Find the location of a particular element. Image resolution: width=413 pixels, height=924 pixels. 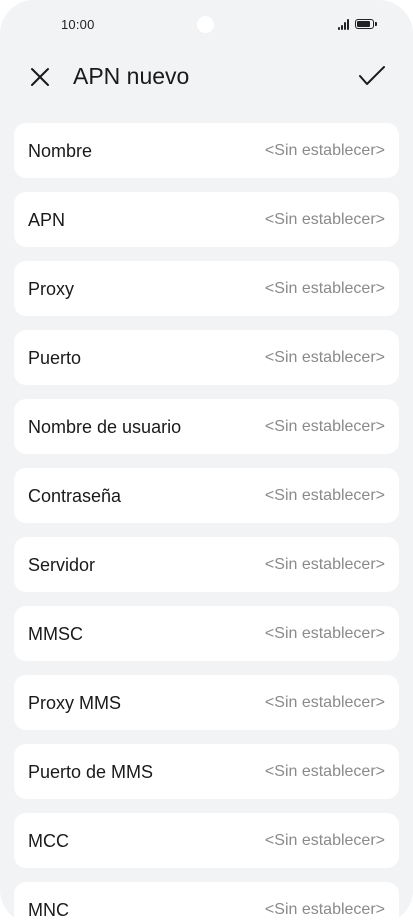

field-row-puerto: Puerto <Sin establecer> is located at coordinates (206, 357).